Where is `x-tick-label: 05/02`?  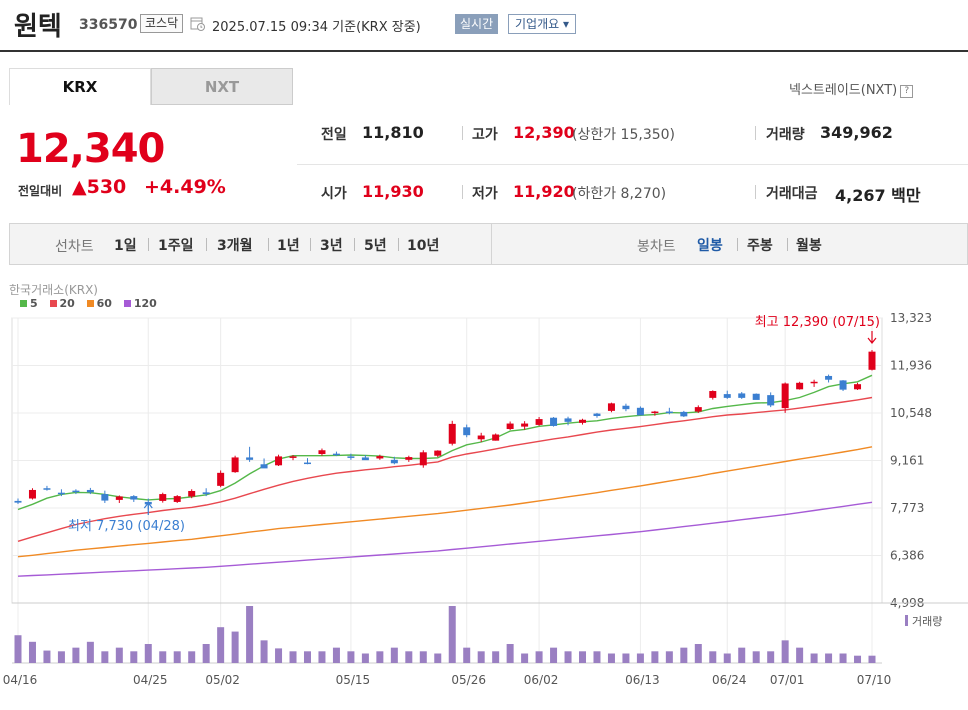 x-tick-label: 05/02 is located at coordinates (222, 680).